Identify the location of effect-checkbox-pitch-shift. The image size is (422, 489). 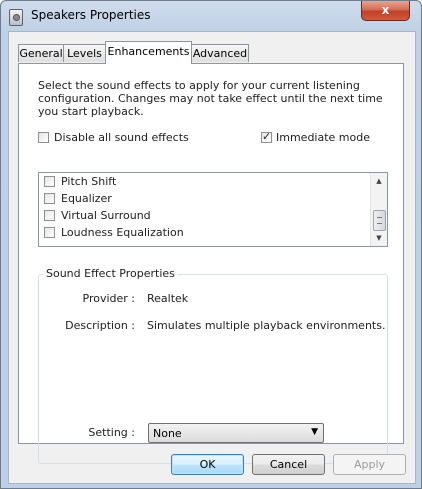
(49, 181).